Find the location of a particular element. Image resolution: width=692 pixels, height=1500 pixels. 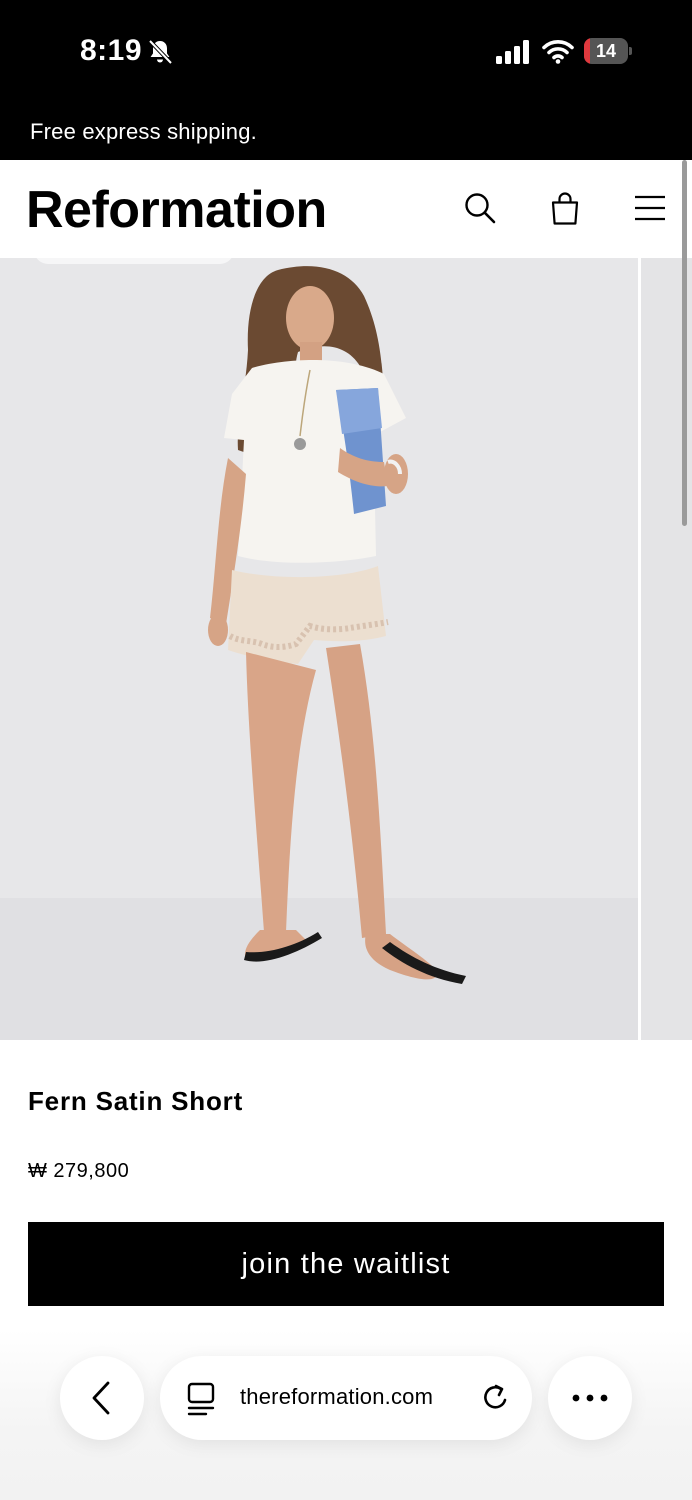

product-name: Fern Satin Short is located at coordinates (136, 1101).